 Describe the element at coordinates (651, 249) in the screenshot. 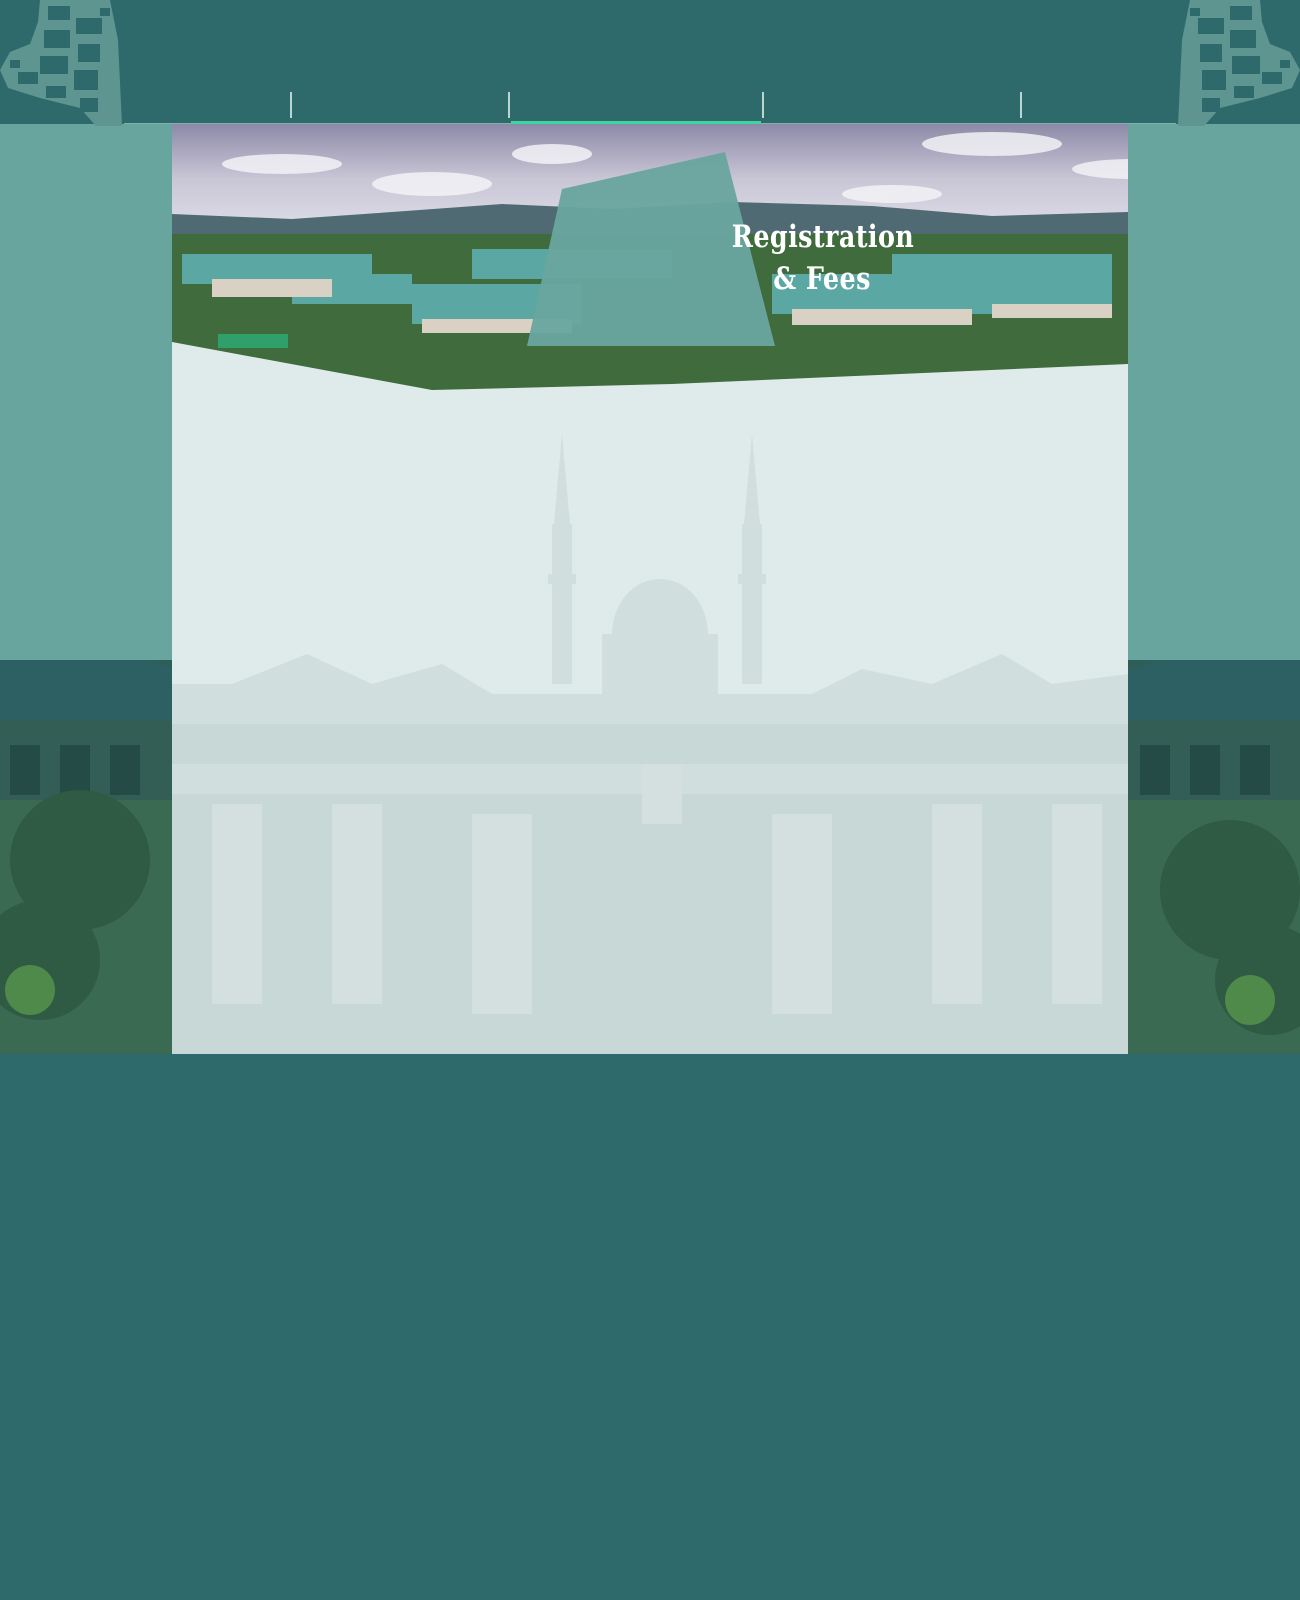

I see `title-badge` at that location.